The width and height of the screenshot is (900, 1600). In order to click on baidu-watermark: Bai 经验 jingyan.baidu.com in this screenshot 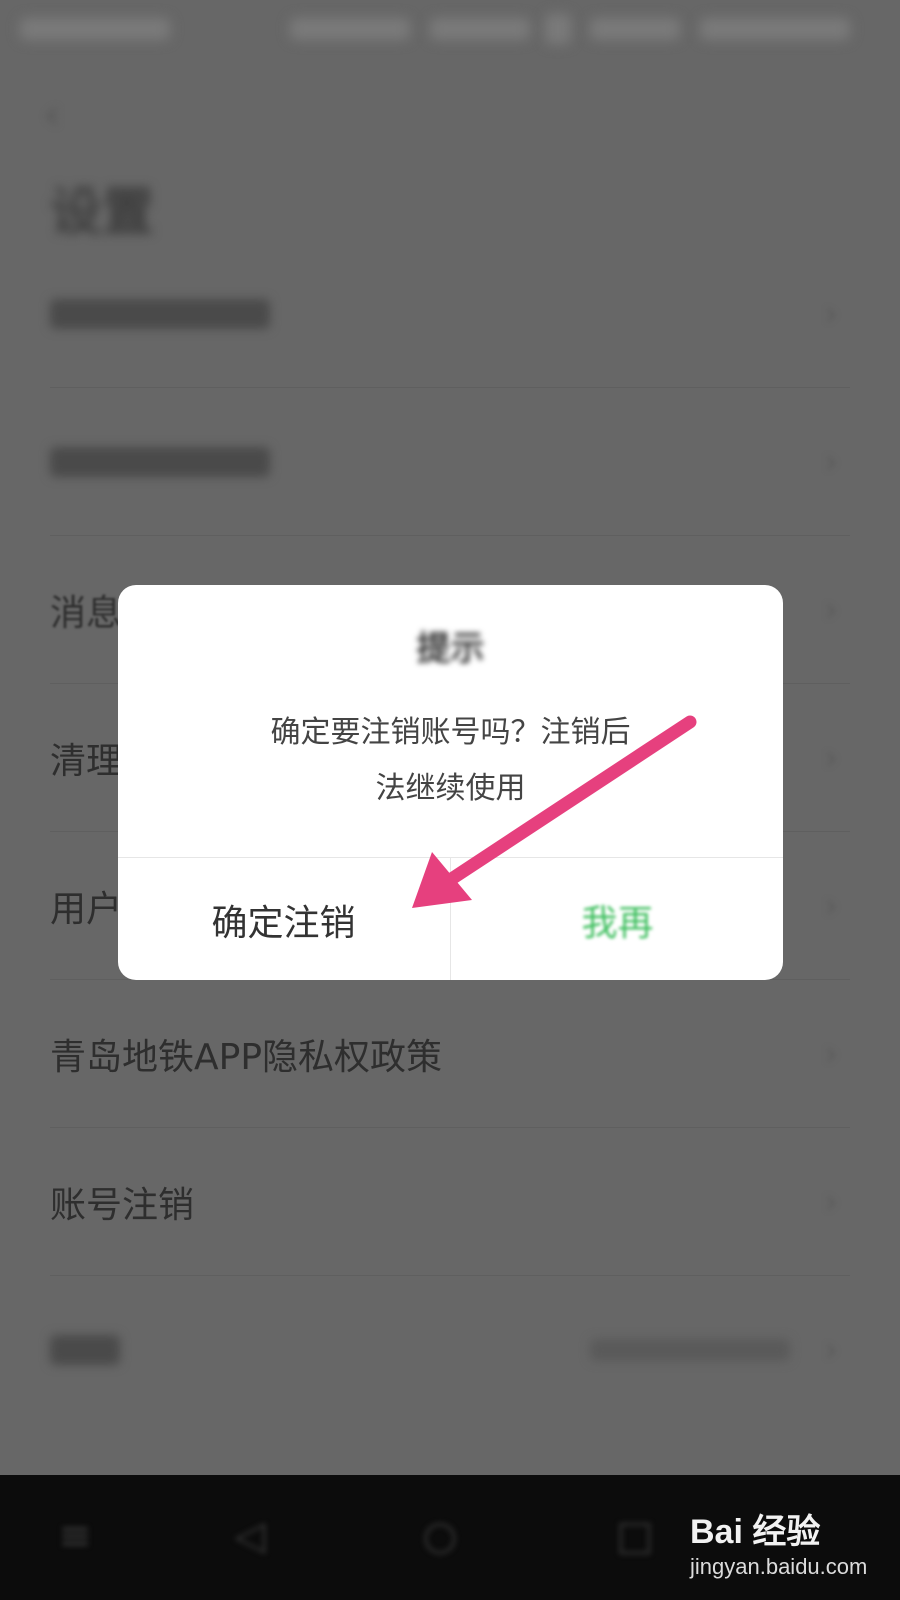, I will do `click(790, 1545)`.